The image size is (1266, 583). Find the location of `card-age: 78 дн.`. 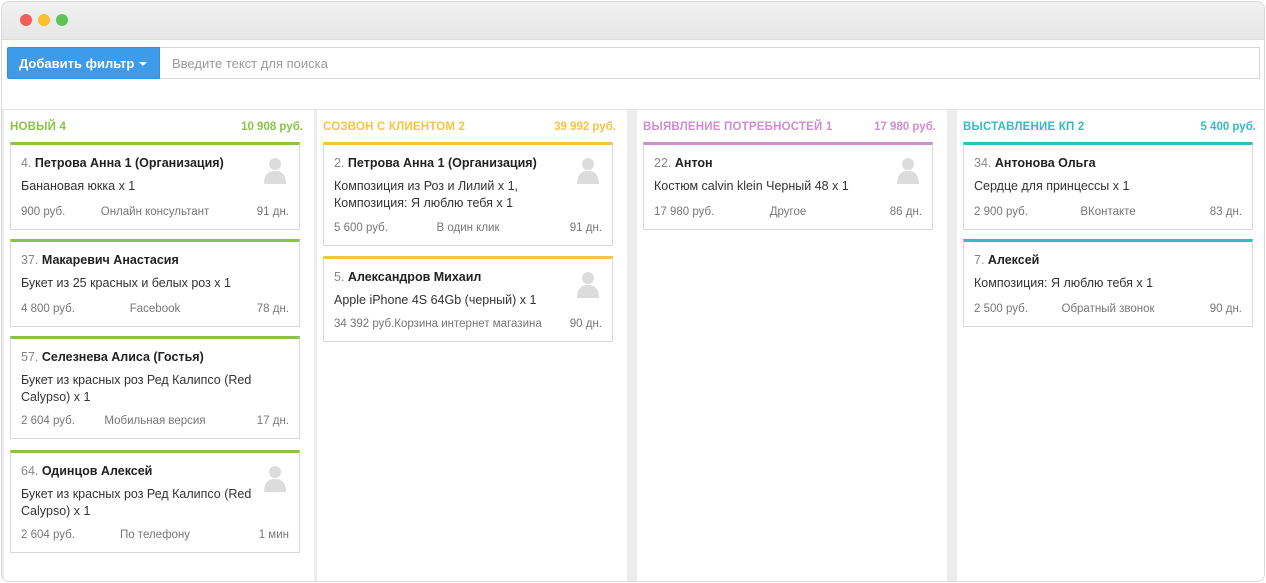

card-age: 78 дн. is located at coordinates (272, 309).